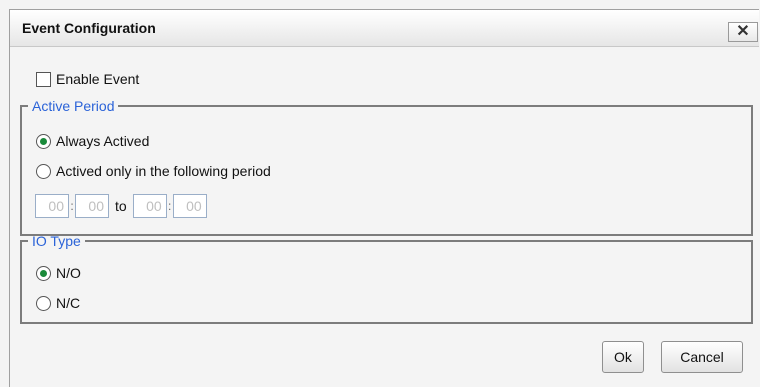  What do you see at coordinates (103, 141) in the screenshot?
I see `radio-label: Always Actived` at bounding box center [103, 141].